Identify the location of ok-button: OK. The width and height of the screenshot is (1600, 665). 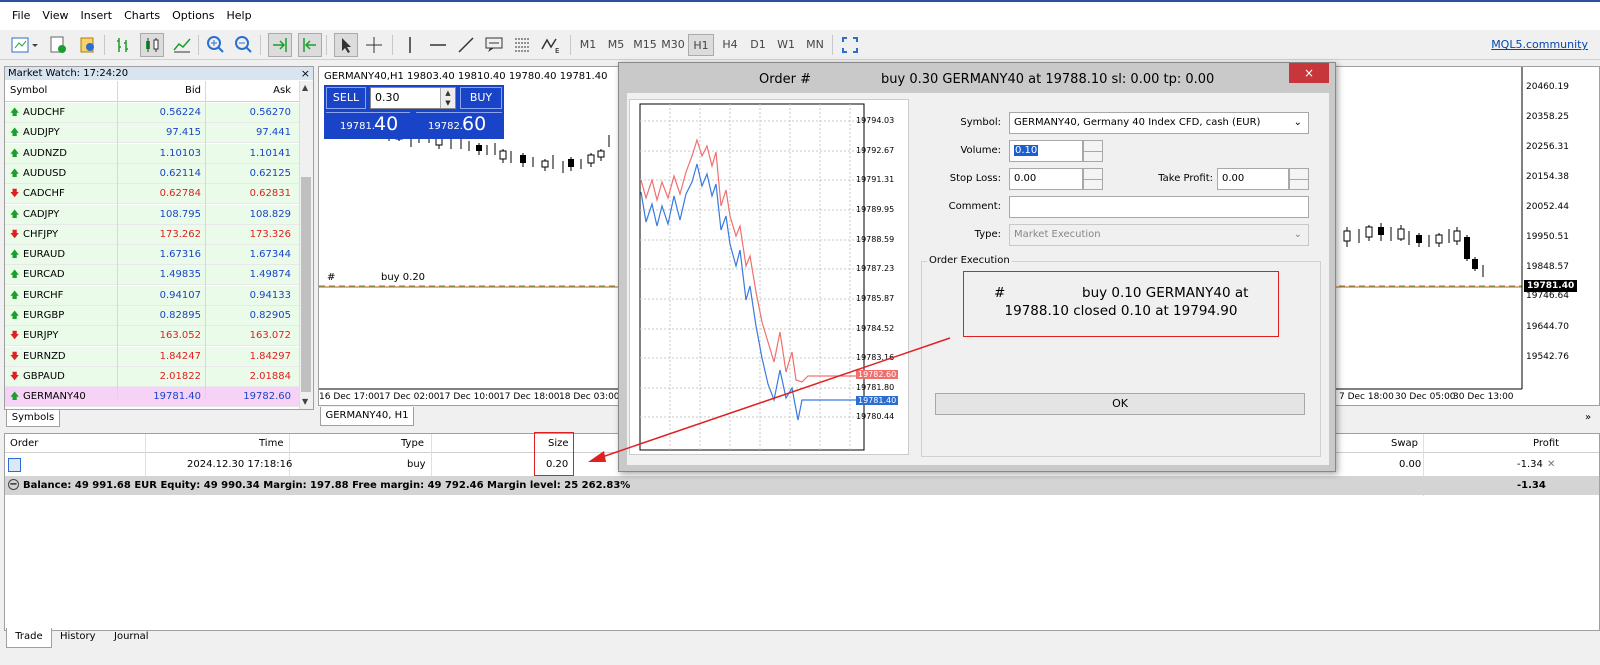
(1120, 404).